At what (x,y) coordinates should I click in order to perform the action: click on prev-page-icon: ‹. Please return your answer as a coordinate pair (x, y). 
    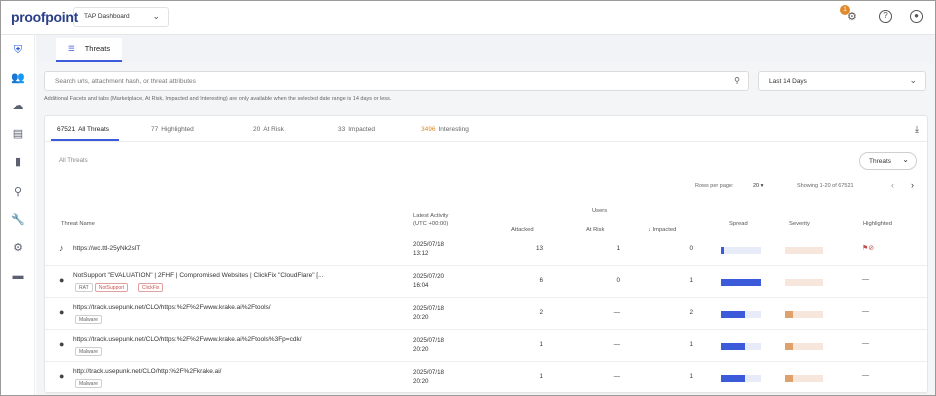
    Looking at the image, I should click on (892, 185).